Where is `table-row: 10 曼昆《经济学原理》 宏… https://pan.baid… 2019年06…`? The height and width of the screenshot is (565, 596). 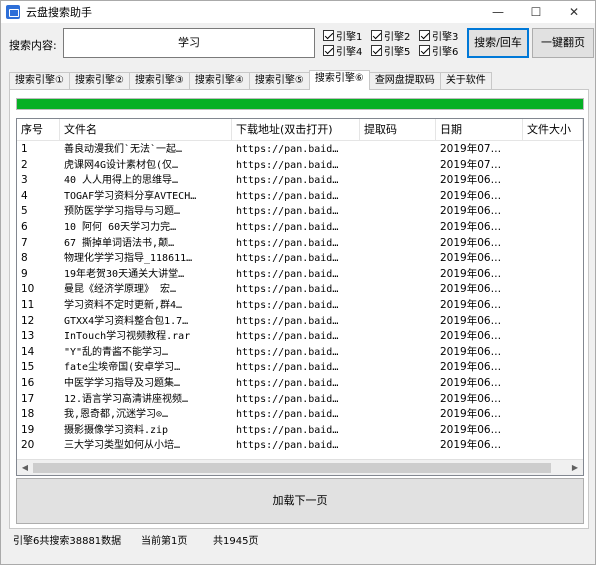 table-row: 10 曼昆《经济学原理》 宏… https://pan.baid… 2019年06… is located at coordinates (300, 290).